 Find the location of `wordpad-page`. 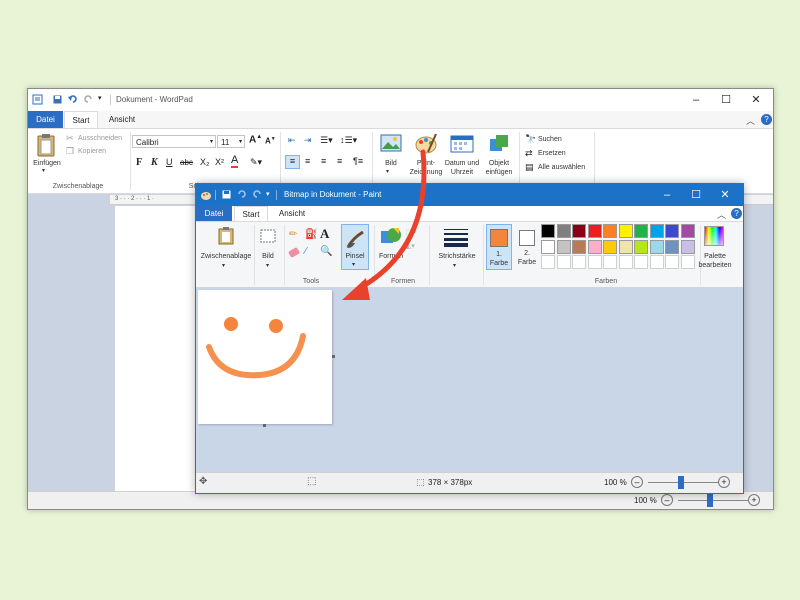

wordpad-page is located at coordinates (157, 348).